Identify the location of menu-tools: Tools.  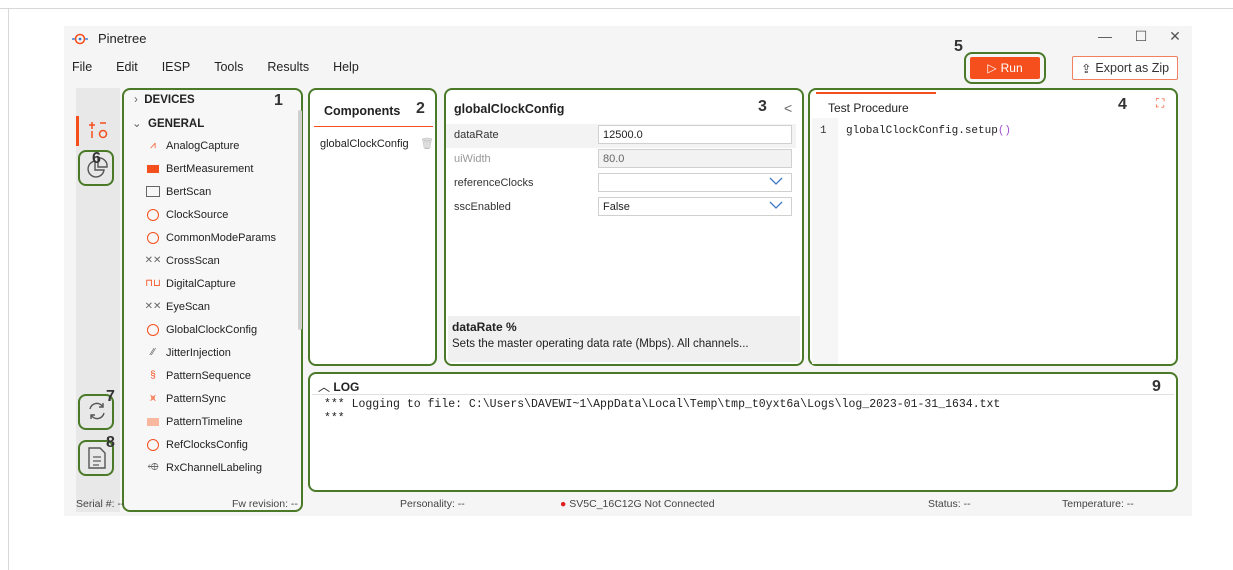
(228, 69).